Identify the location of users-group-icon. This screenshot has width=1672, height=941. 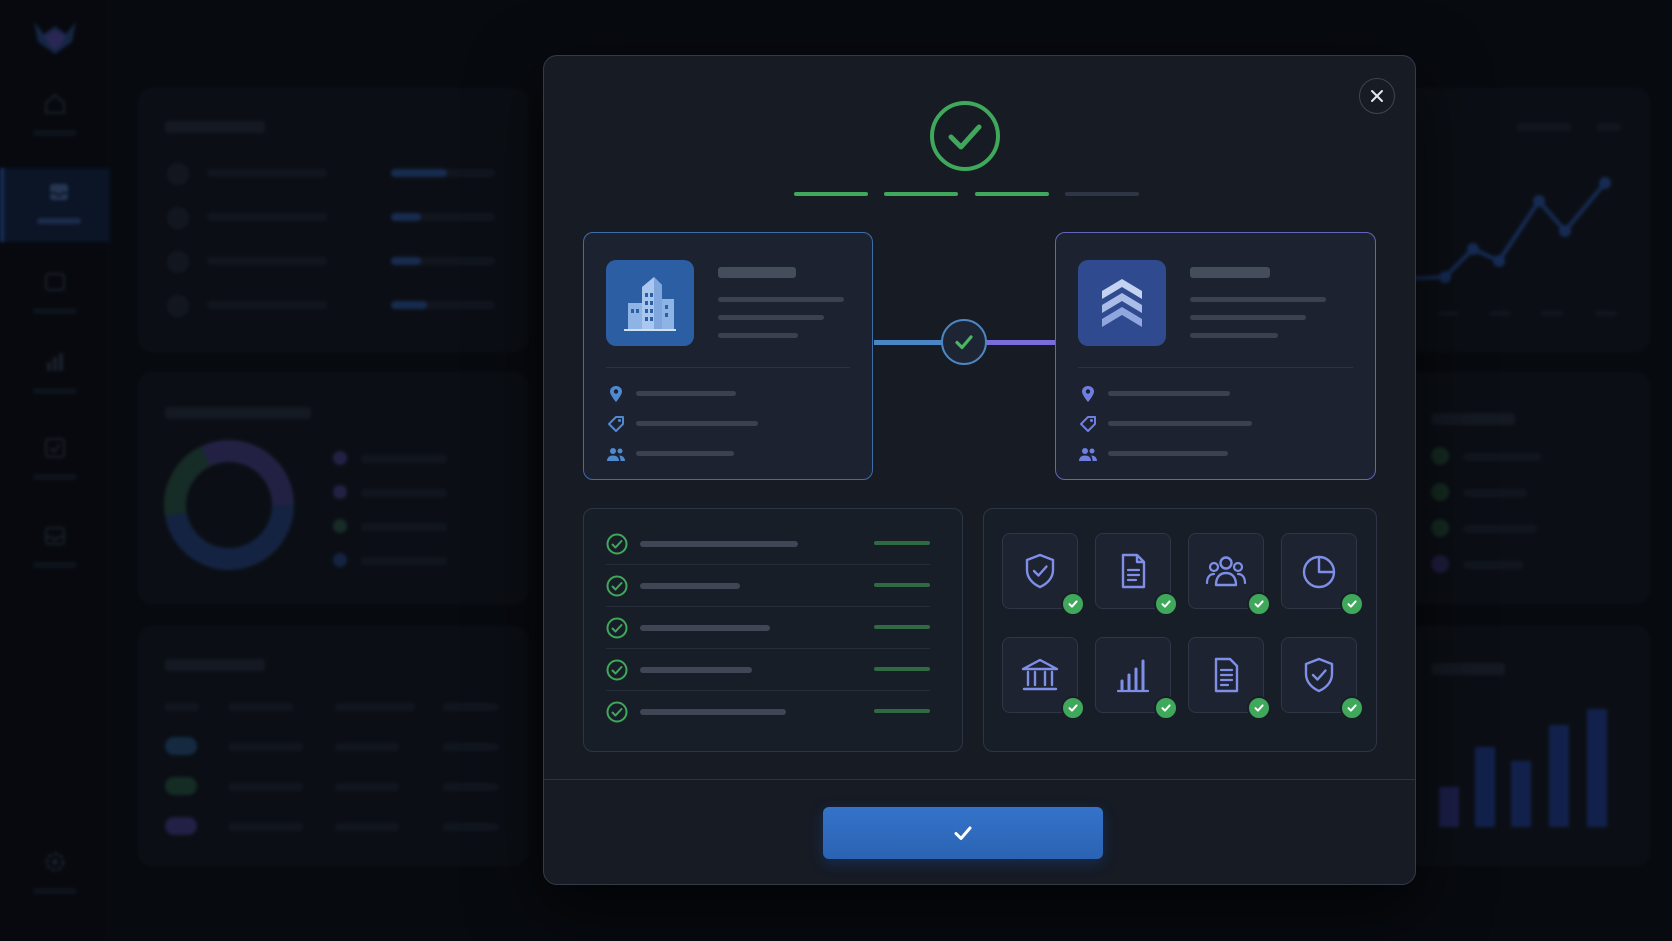
(1226, 571).